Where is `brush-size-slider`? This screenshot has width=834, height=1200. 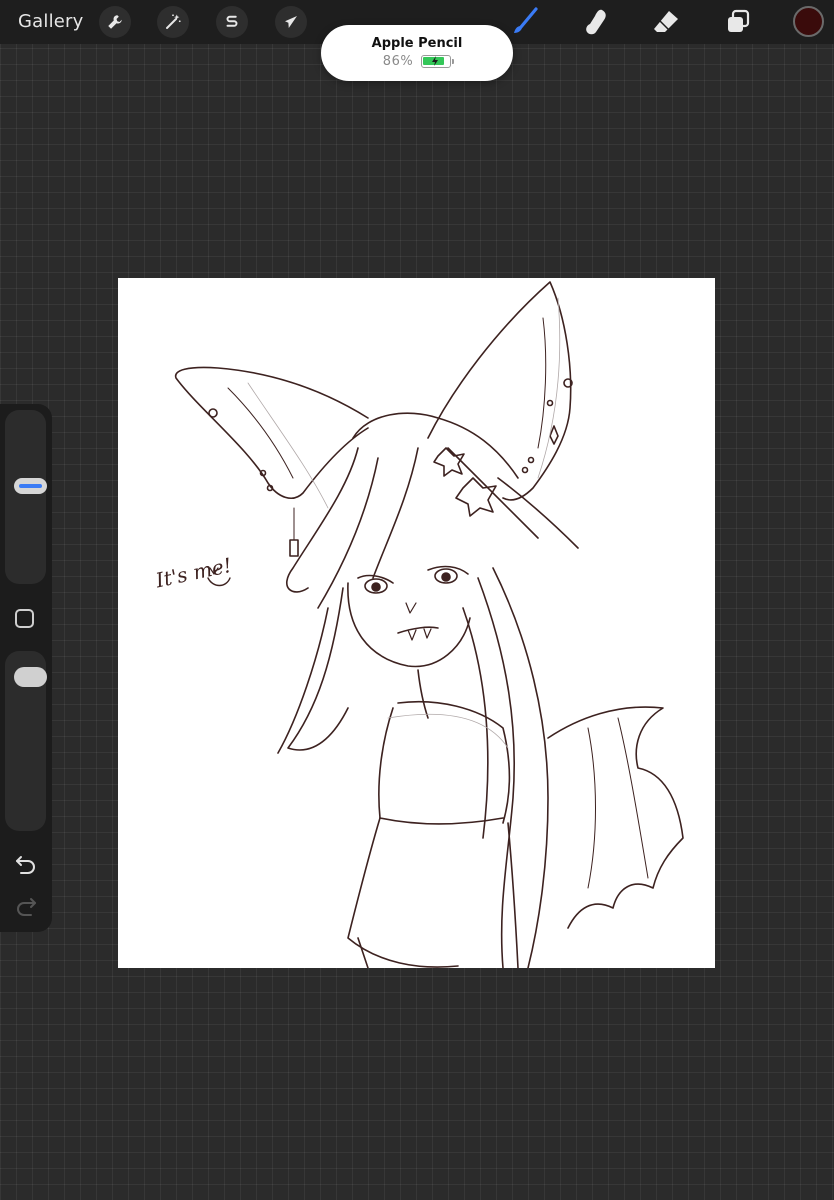
brush-size-slider is located at coordinates (26, 497).